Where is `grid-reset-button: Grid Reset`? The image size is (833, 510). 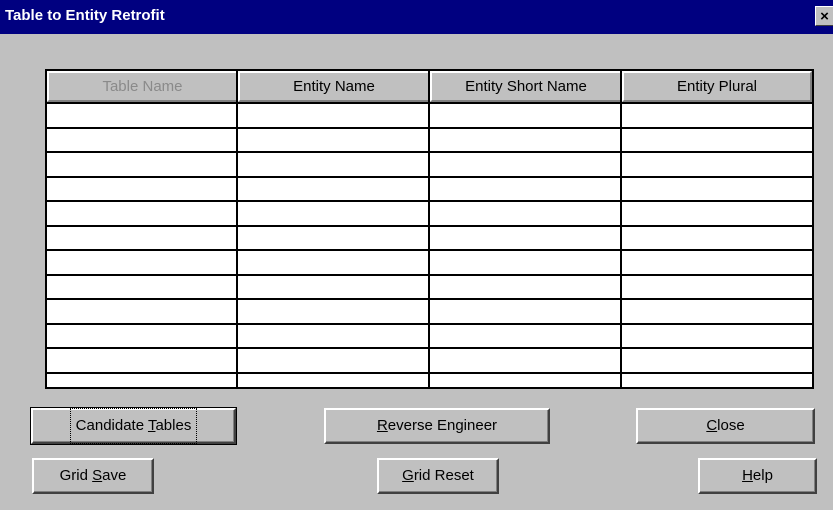
grid-reset-button: Grid Reset is located at coordinates (438, 476).